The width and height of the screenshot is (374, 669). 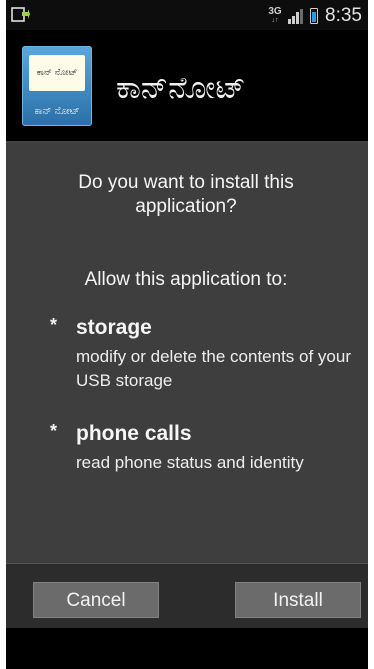 What do you see at coordinates (186, 194) in the screenshot?
I see `install-question: Do you want to install this application?` at bounding box center [186, 194].